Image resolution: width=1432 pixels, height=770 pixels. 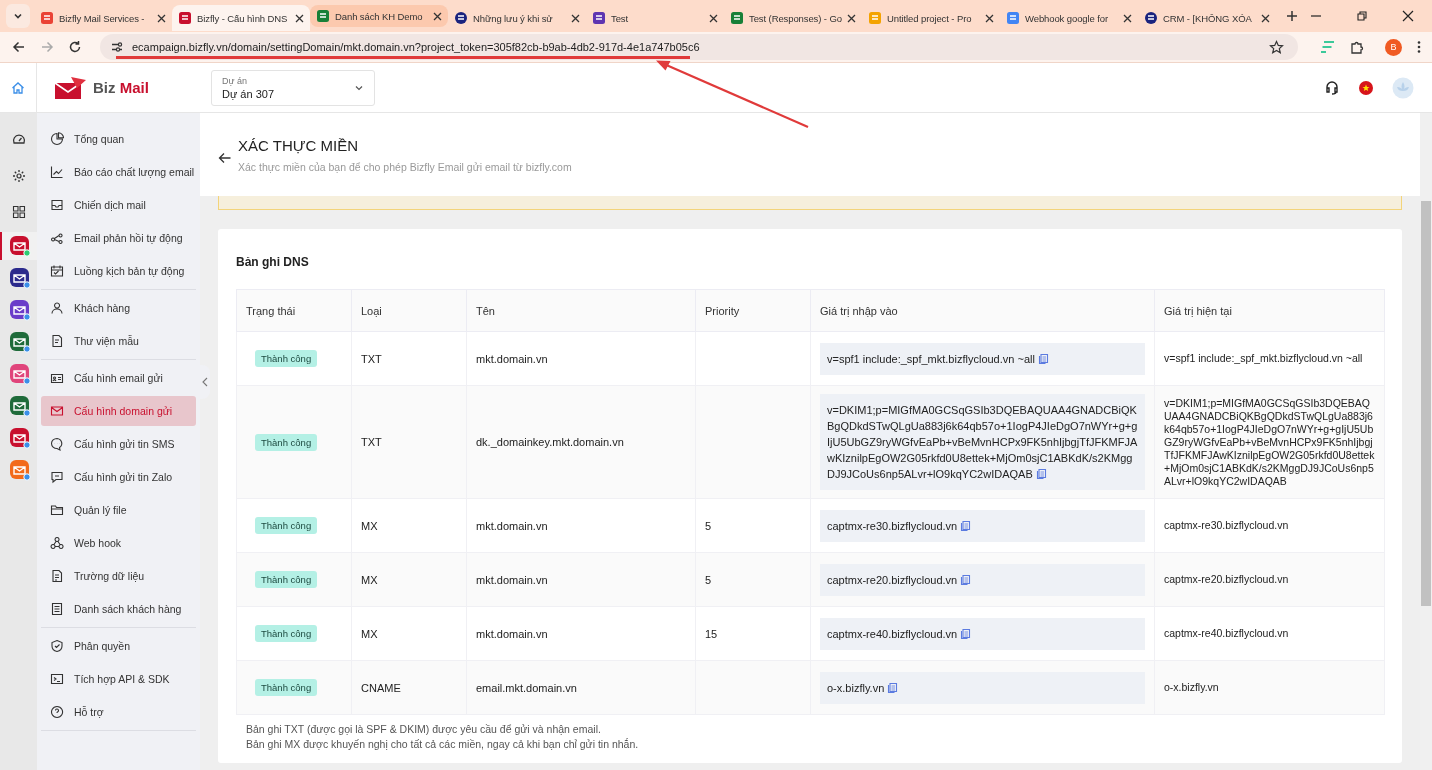 What do you see at coordinates (118, 139) in the screenshot?
I see `sidebar-item: Tổng quan` at bounding box center [118, 139].